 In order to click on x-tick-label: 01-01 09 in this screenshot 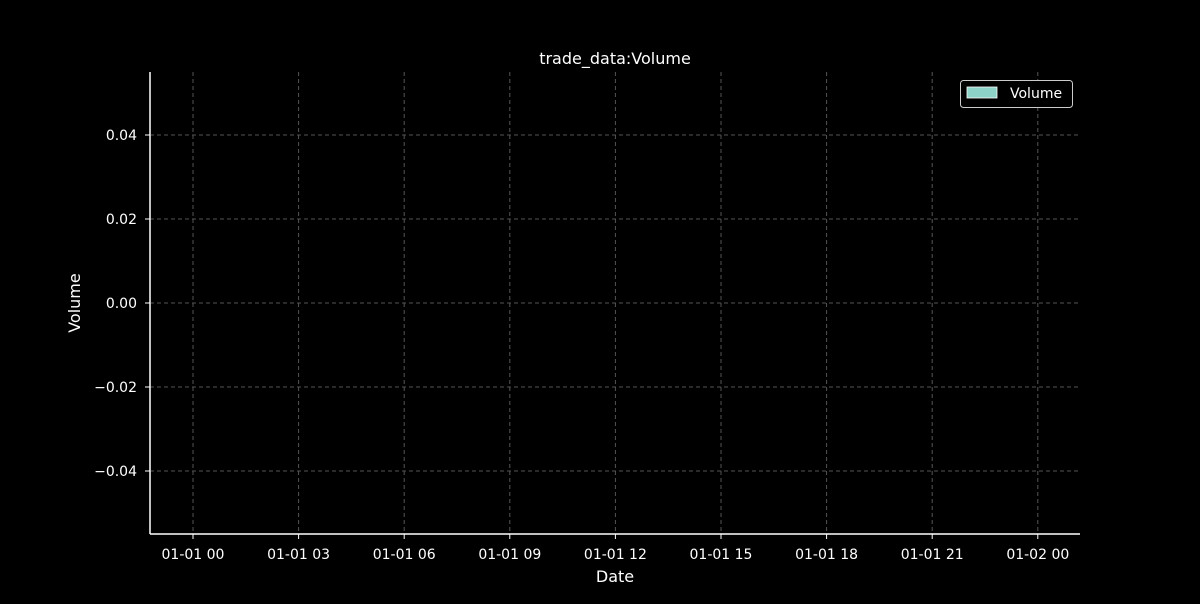, I will do `click(509, 555)`.